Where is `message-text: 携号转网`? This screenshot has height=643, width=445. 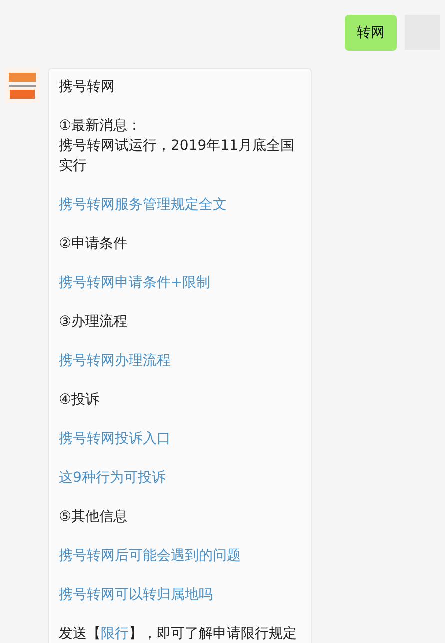 message-text: 携号转网 is located at coordinates (87, 87).